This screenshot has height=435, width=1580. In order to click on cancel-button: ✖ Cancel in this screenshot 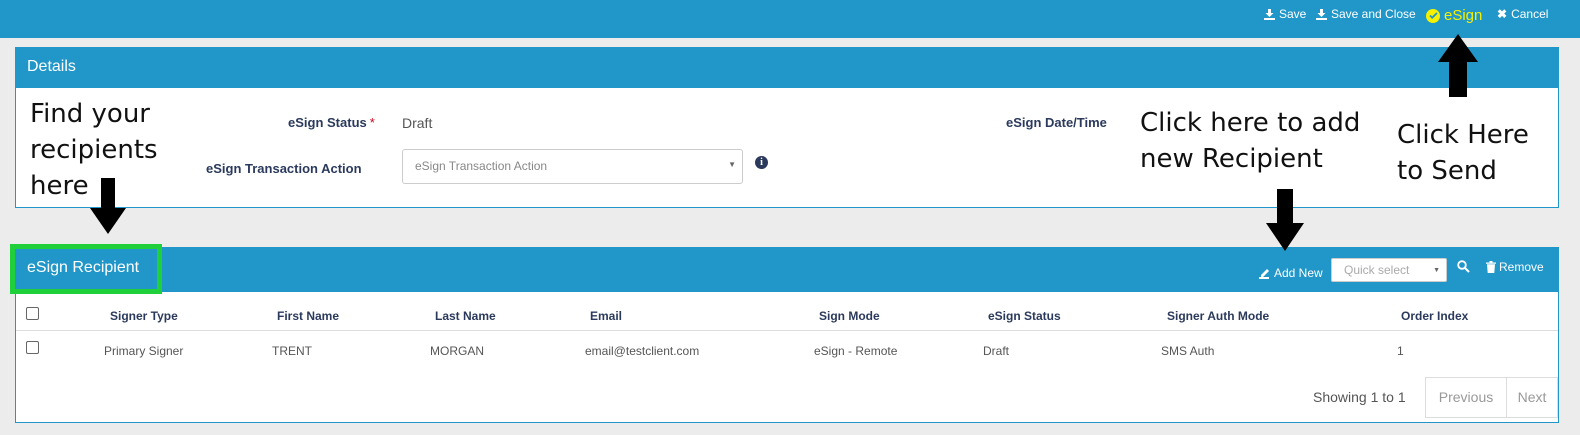, I will do `click(1522, 14)`.